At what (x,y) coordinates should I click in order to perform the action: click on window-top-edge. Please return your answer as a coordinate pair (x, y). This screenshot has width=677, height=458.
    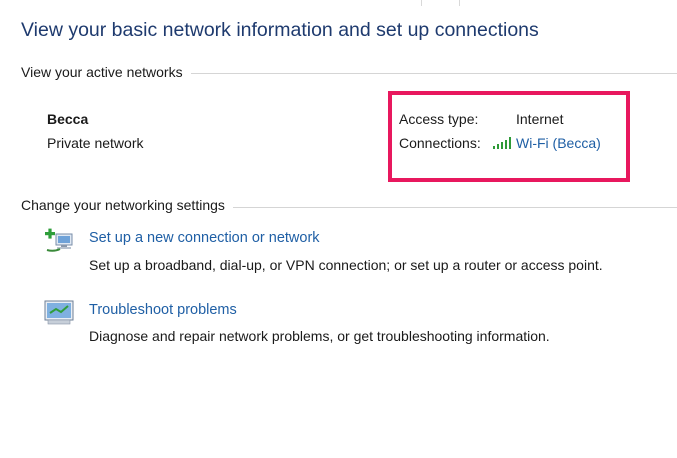
    Looking at the image, I should click on (338, 3).